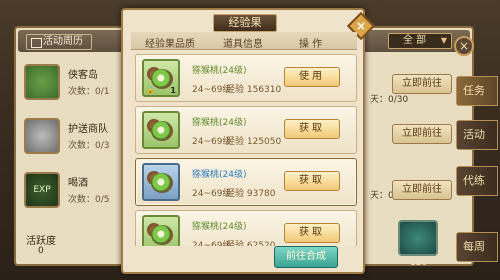 The image size is (500, 280). What do you see at coordinates (251, 243) in the screenshot?
I see `item-exp: 经验 62520` at bounding box center [251, 243].